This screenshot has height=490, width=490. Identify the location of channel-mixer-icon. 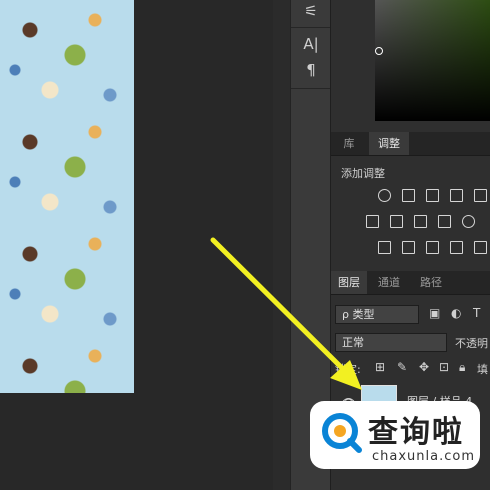
(468, 221).